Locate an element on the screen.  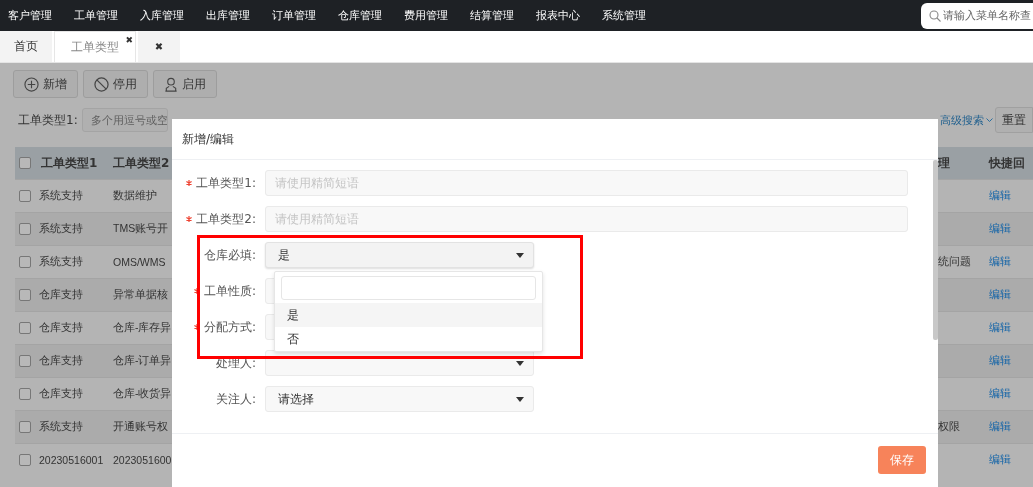
column-header: 工单类型2 is located at coordinates (141, 163).